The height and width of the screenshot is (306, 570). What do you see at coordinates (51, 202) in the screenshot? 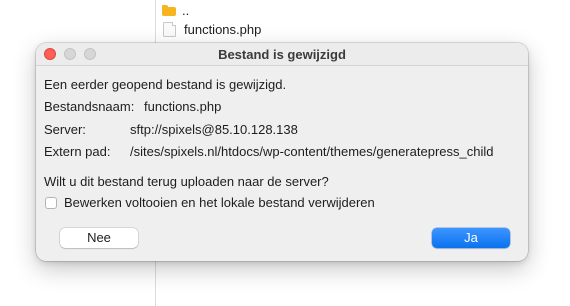
I see `finish-editing-checkbox` at bounding box center [51, 202].